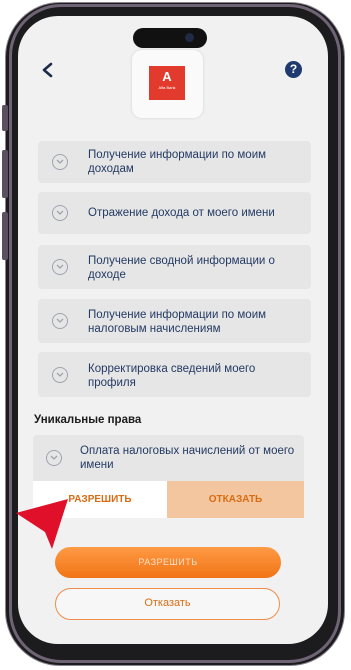  I want to click on permission-item: Корректировка сведений моего профиля, so click(174, 374).